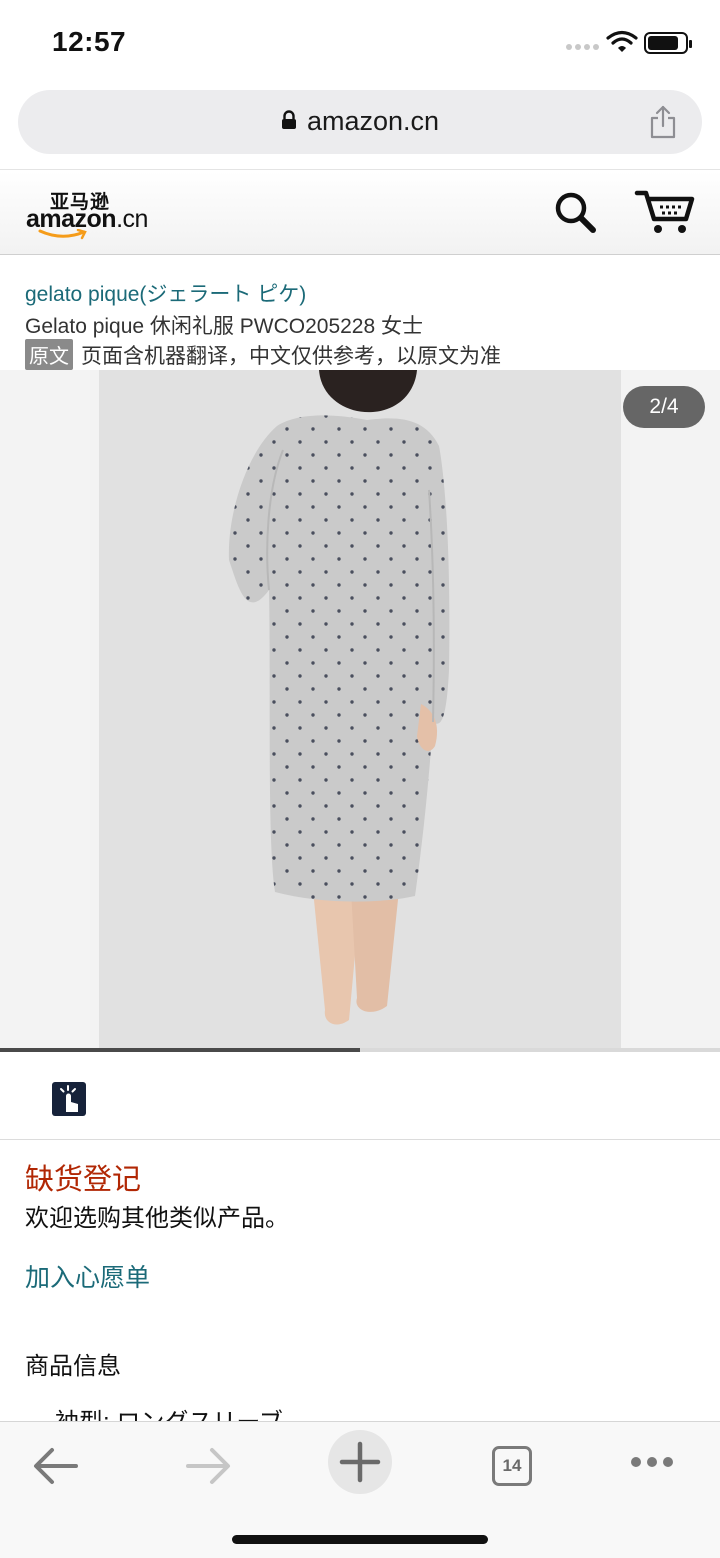 Image resolution: width=720 pixels, height=1558 pixels. What do you see at coordinates (89, 41) in the screenshot?
I see `status-time: 12:57` at bounding box center [89, 41].